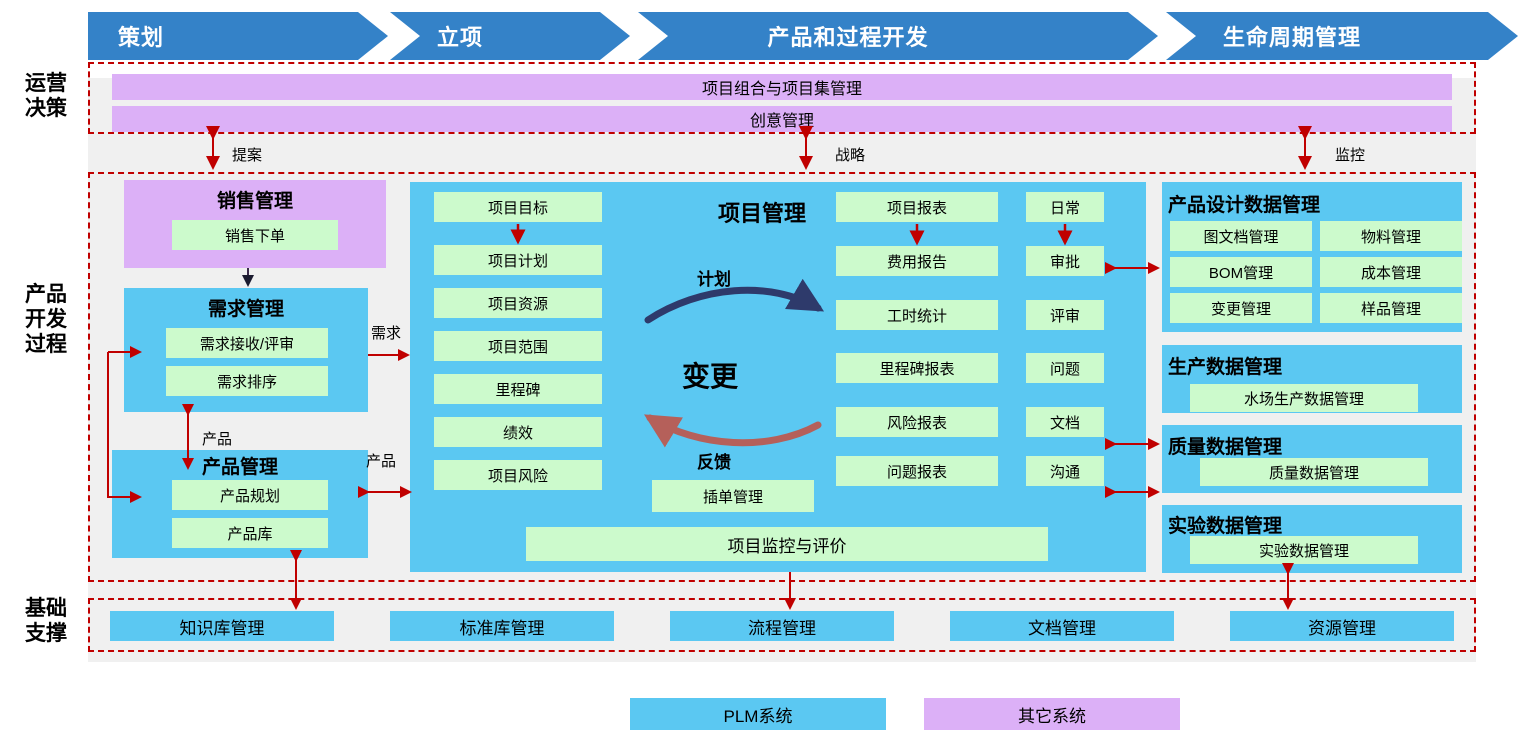  I want to click on legend-other-system: 其它系统, so click(1052, 714).